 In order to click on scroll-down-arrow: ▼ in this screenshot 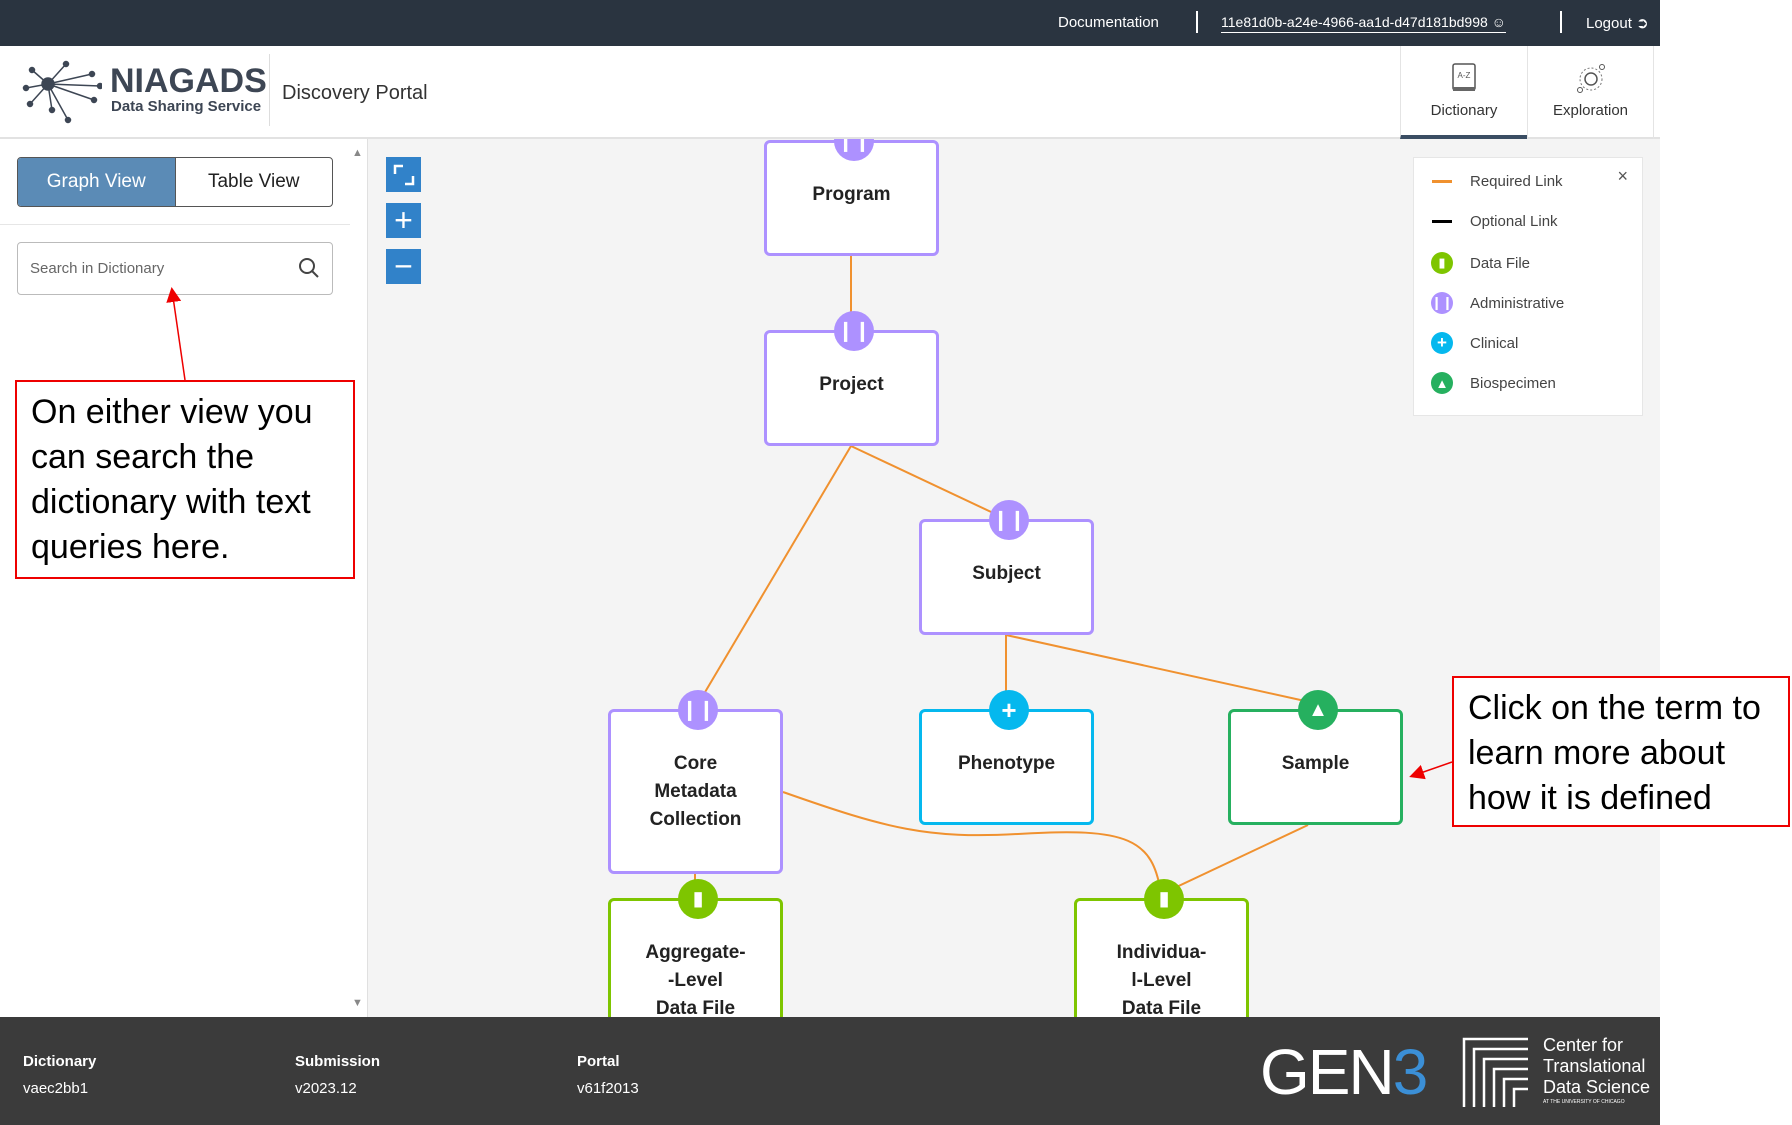, I will do `click(357, 1003)`.